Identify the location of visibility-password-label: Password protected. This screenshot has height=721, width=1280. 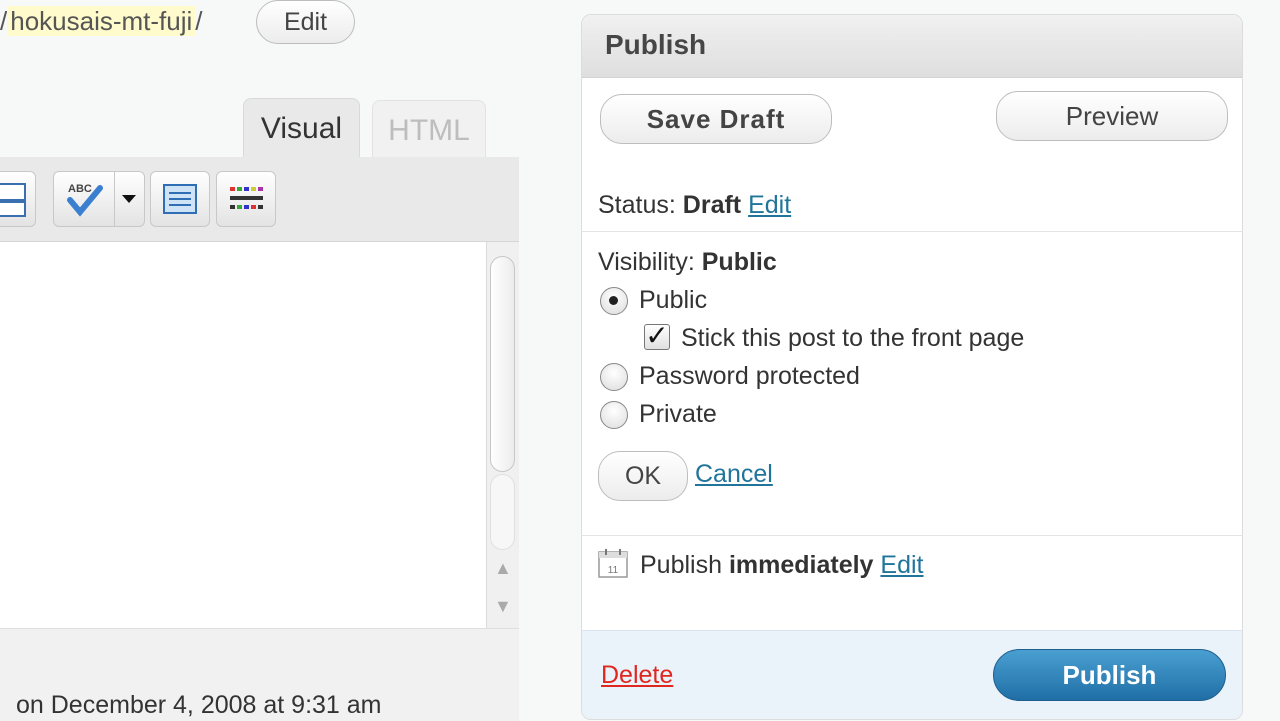
(749, 376).